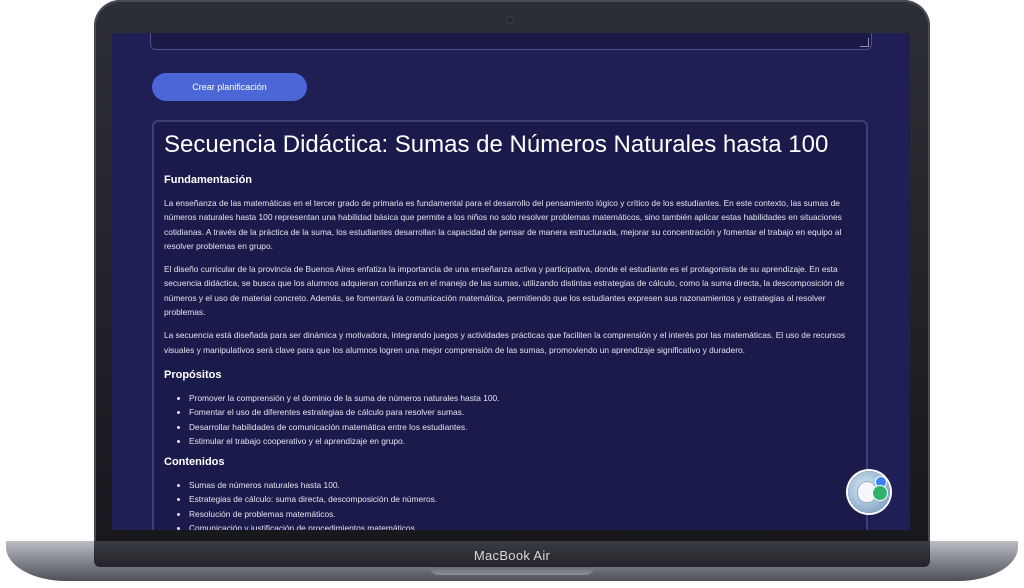 Image resolution: width=1024 pixels, height=588 pixels. Describe the element at coordinates (522, 485) in the screenshot. I see `list-item: Sumas de números naturales hasta 100.` at that location.